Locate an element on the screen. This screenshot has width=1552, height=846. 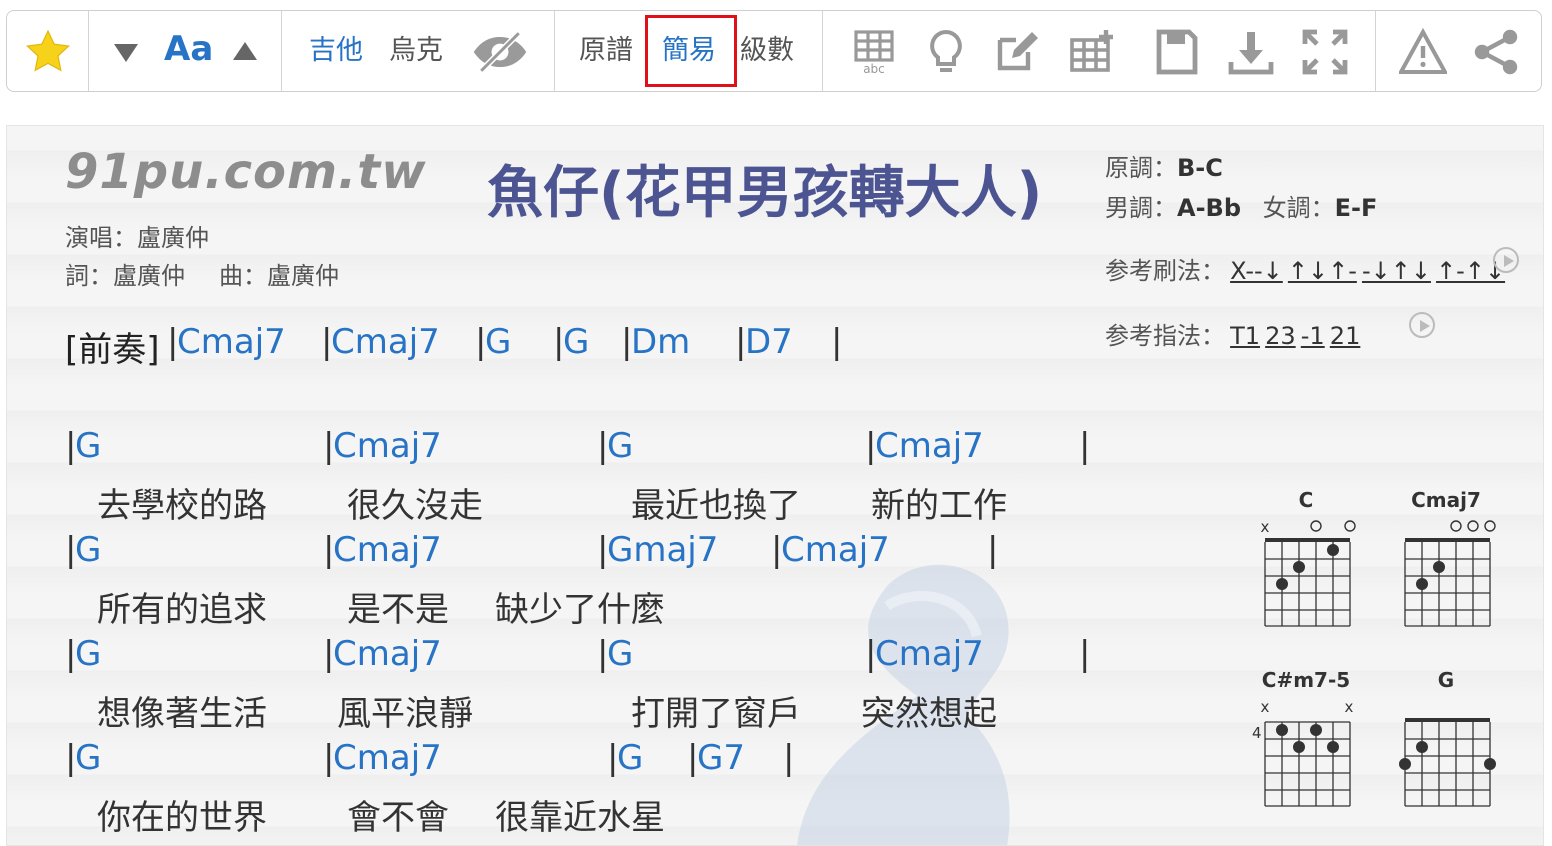
chord-diagram-cmaj7 is located at coordinates (1447, 572).